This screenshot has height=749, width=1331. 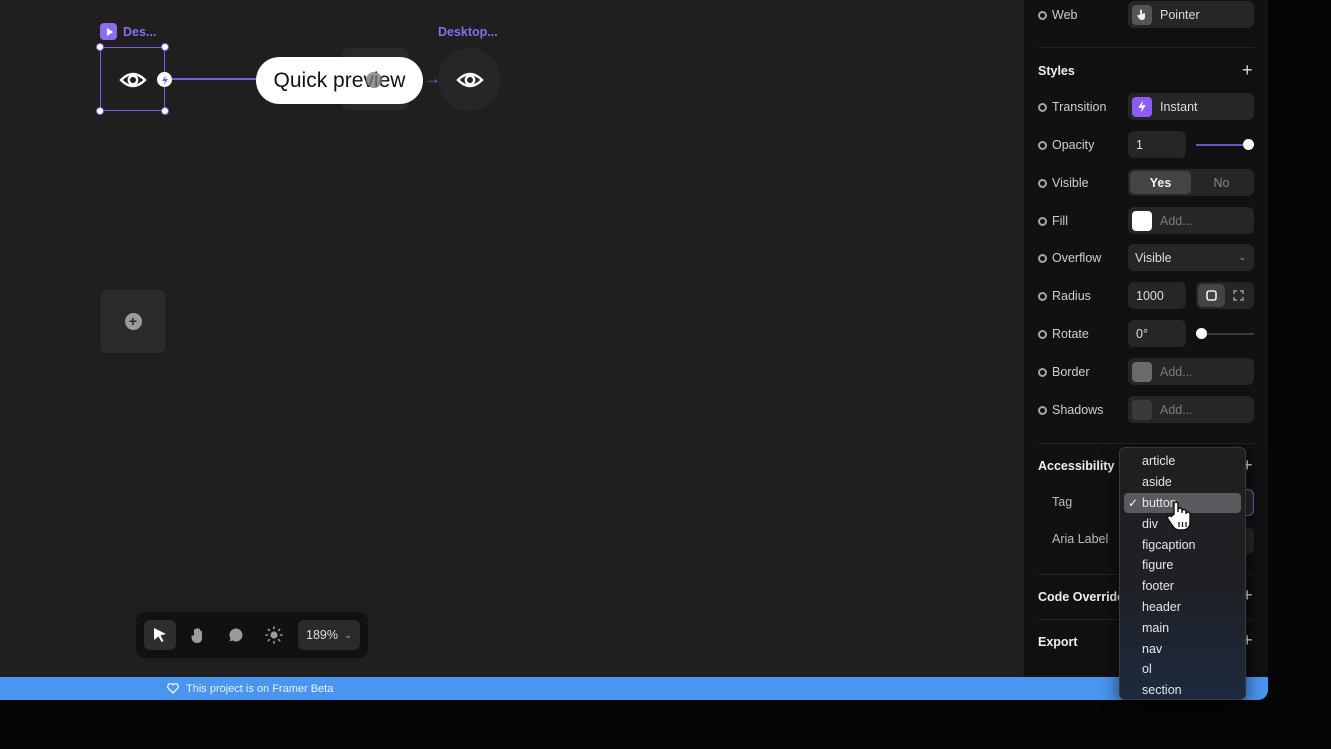 I want to click on export-section-title: Export, so click(x=1058, y=642).